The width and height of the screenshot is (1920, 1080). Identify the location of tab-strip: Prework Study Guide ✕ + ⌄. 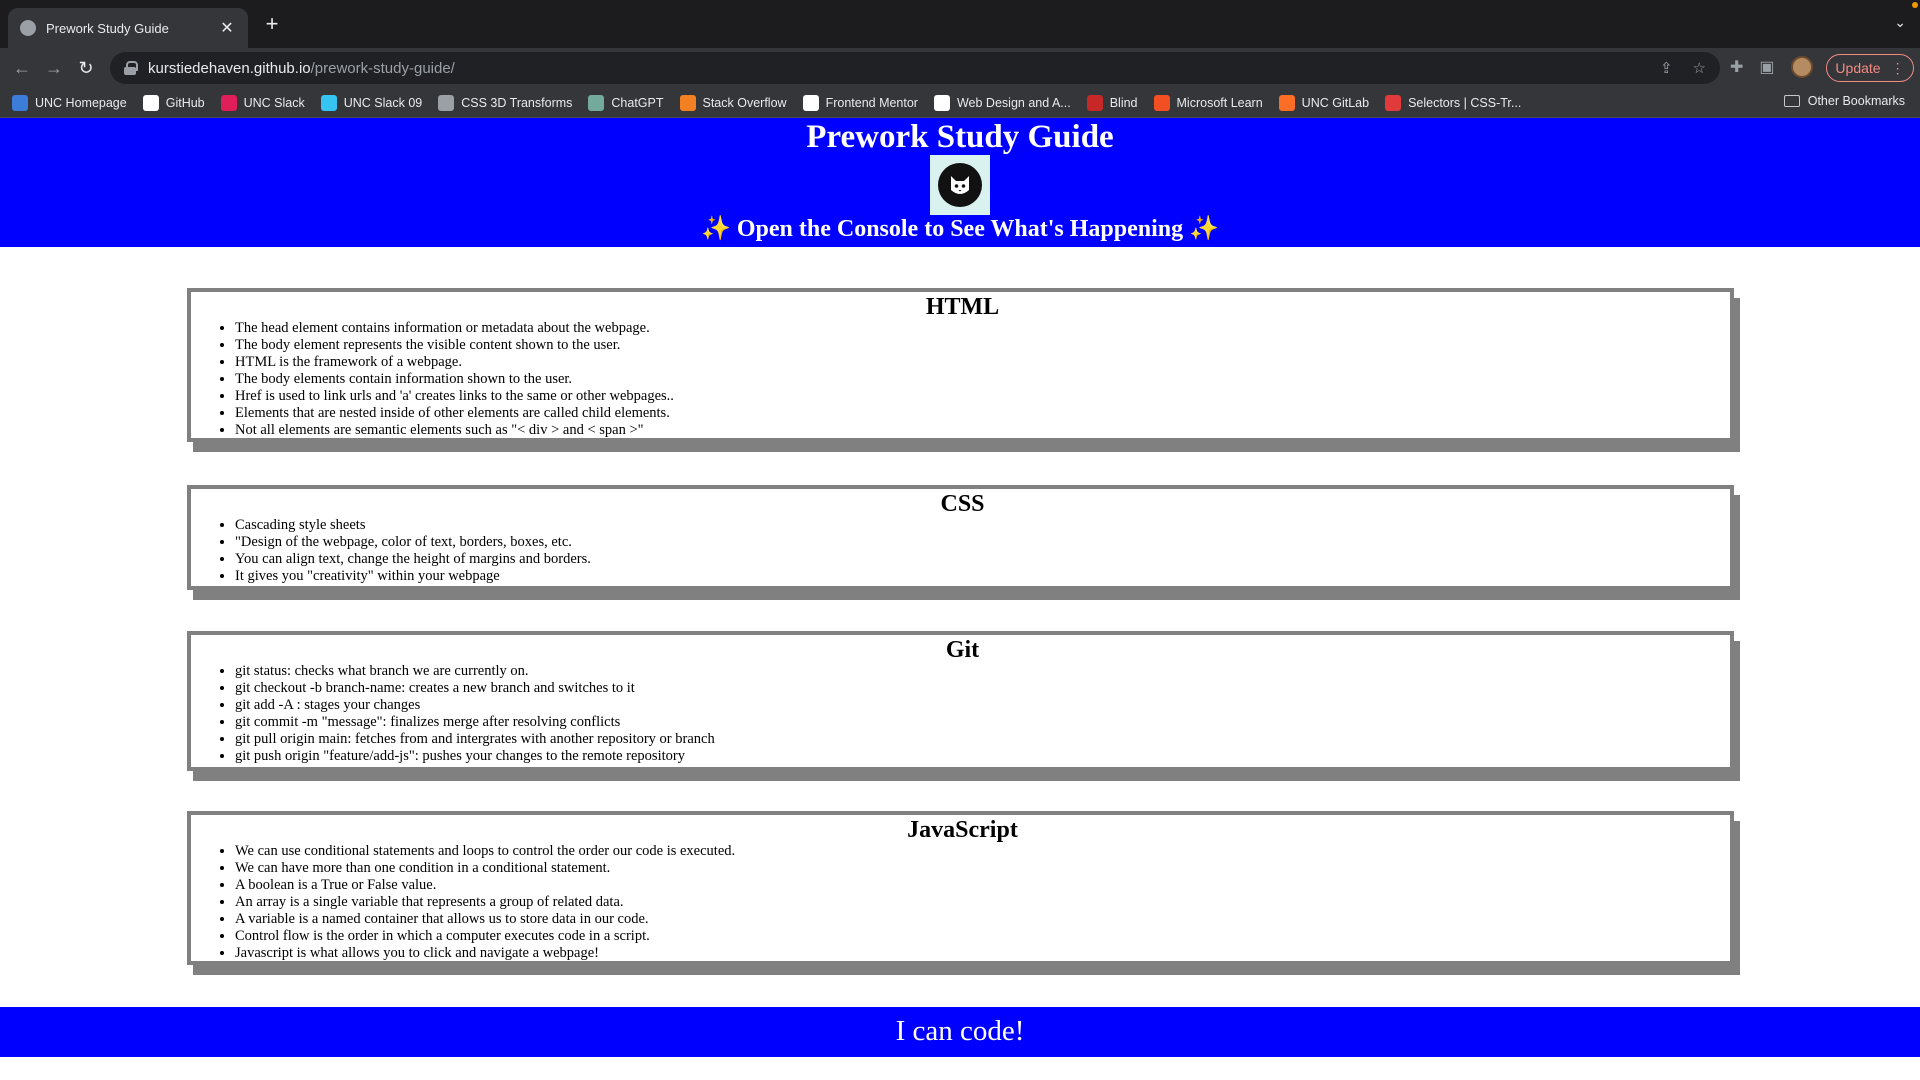
(960, 24).